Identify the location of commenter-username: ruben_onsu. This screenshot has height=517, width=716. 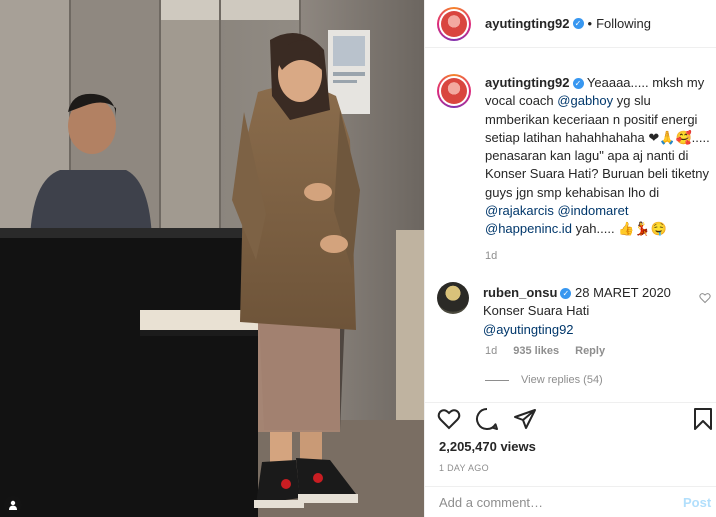
(520, 292).